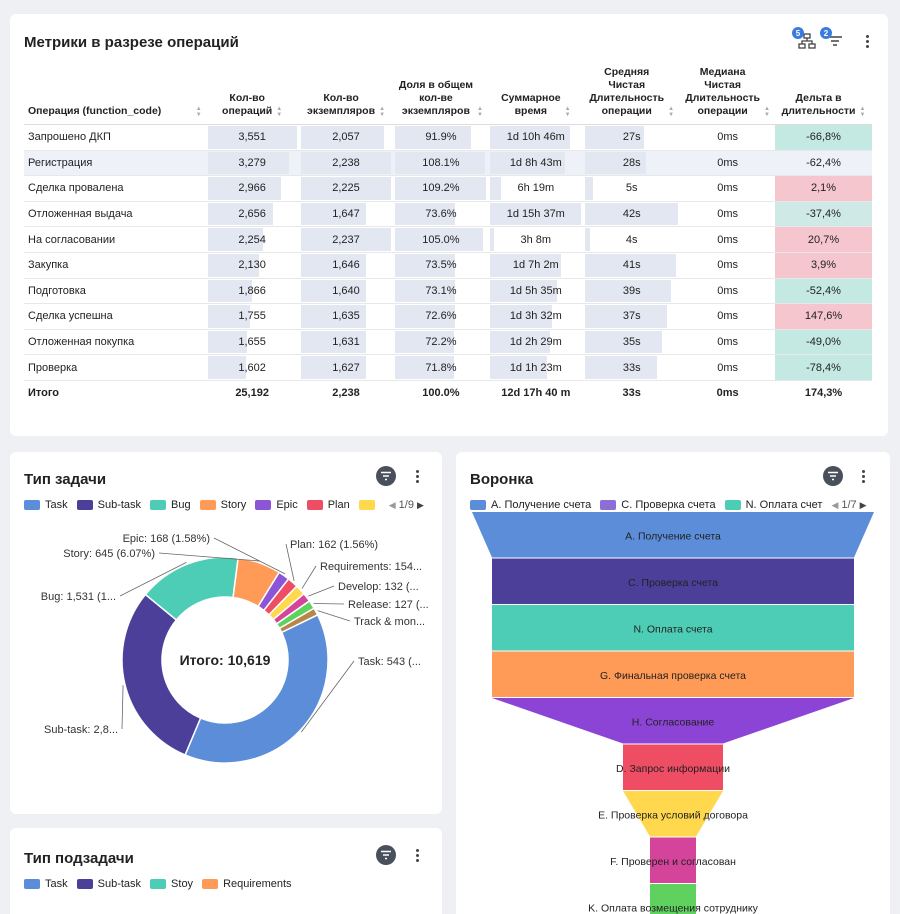 Image resolution: width=900 pixels, height=914 pixels. What do you see at coordinates (531, 111) in the screenshot?
I see `column-header-label: время` at bounding box center [531, 111].